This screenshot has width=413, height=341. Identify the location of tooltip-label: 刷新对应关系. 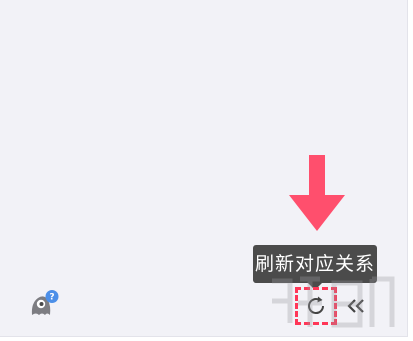
(314, 264).